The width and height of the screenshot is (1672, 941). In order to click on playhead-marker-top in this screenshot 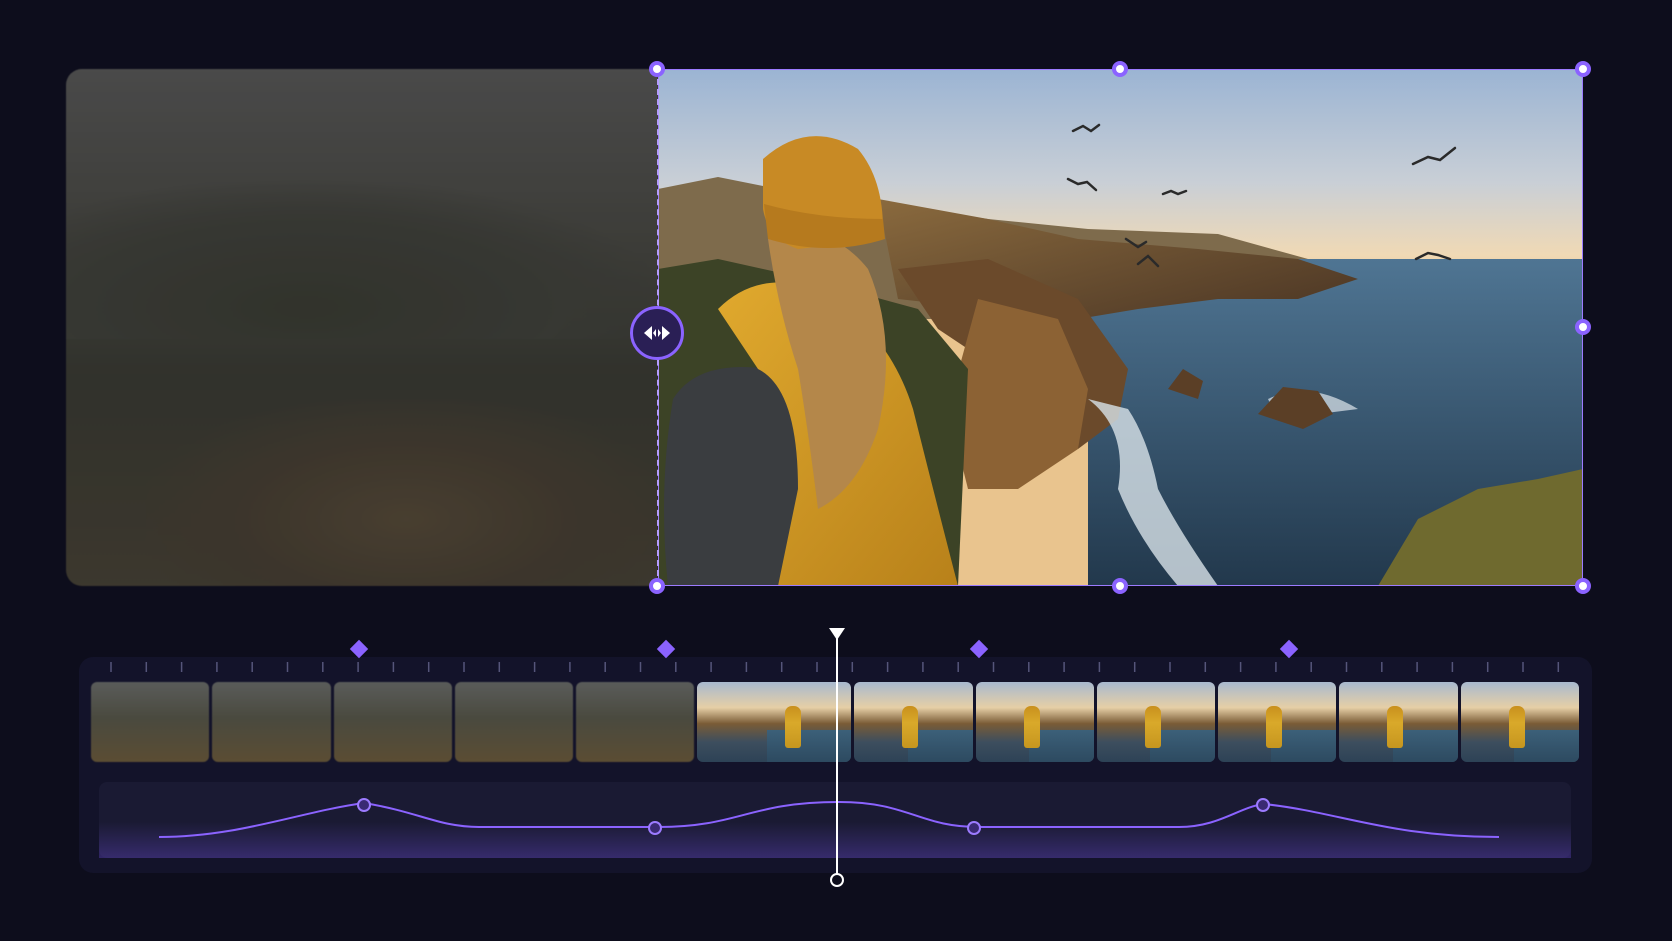, I will do `click(837, 634)`.